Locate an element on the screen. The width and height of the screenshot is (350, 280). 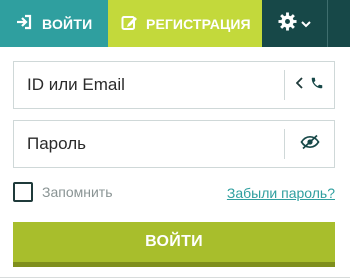
login-tab-label: ВОЙТИ is located at coordinates (67, 23).